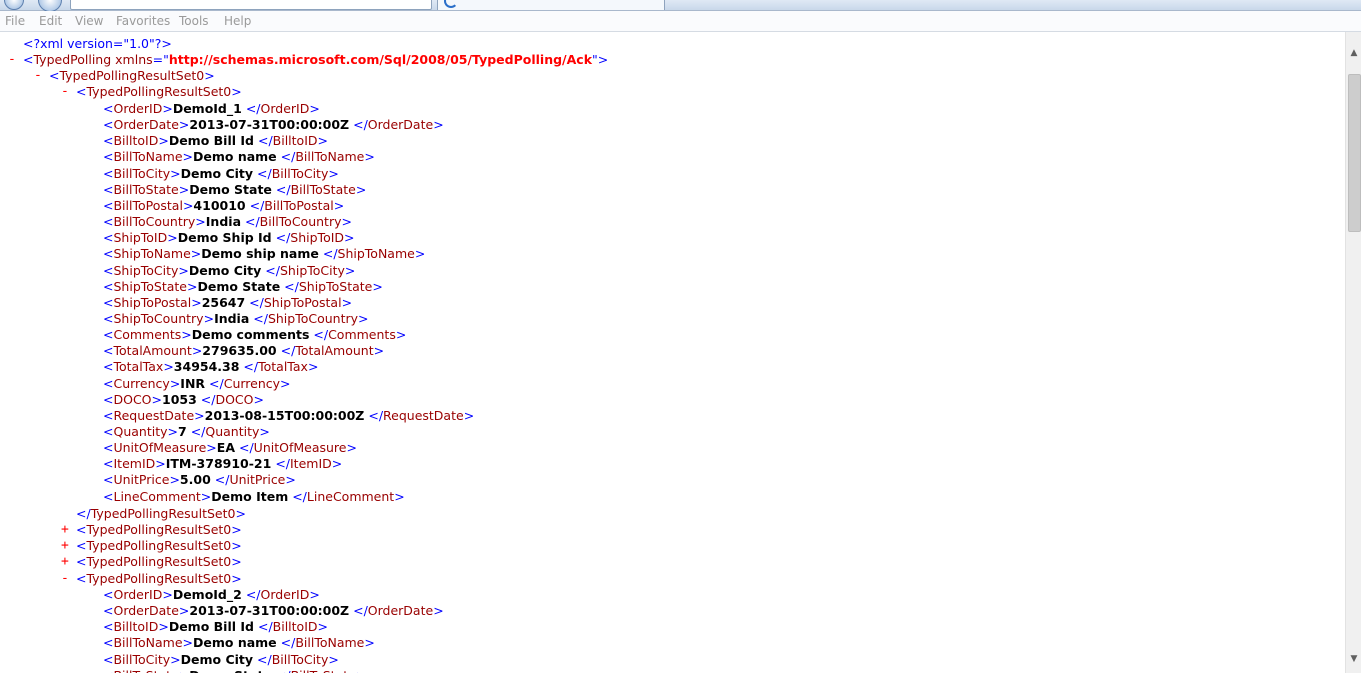 The width and height of the screenshot is (1361, 673). What do you see at coordinates (221, 174) in the screenshot?
I see `xml-field-line: <BillToCity>Demo City </BillToCity>` at bounding box center [221, 174].